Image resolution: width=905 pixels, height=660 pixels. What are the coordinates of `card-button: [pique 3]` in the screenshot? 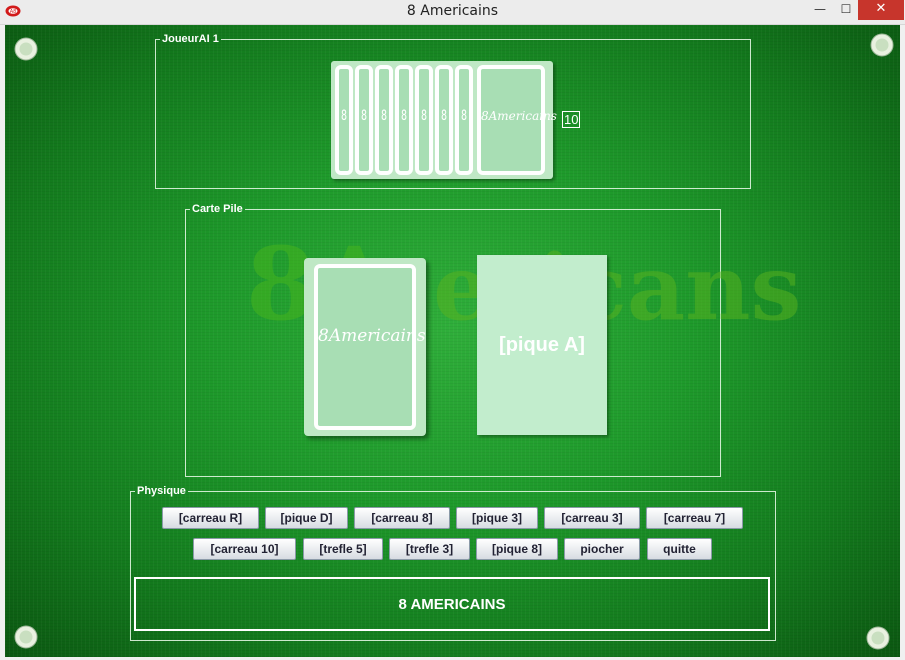 It's located at (497, 518).